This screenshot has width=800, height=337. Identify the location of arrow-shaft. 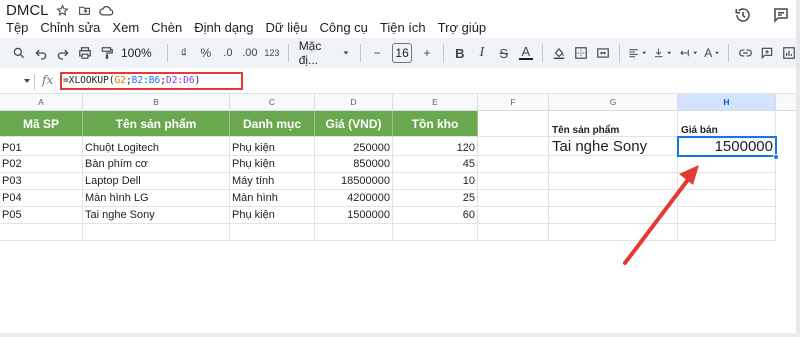
(657, 220).